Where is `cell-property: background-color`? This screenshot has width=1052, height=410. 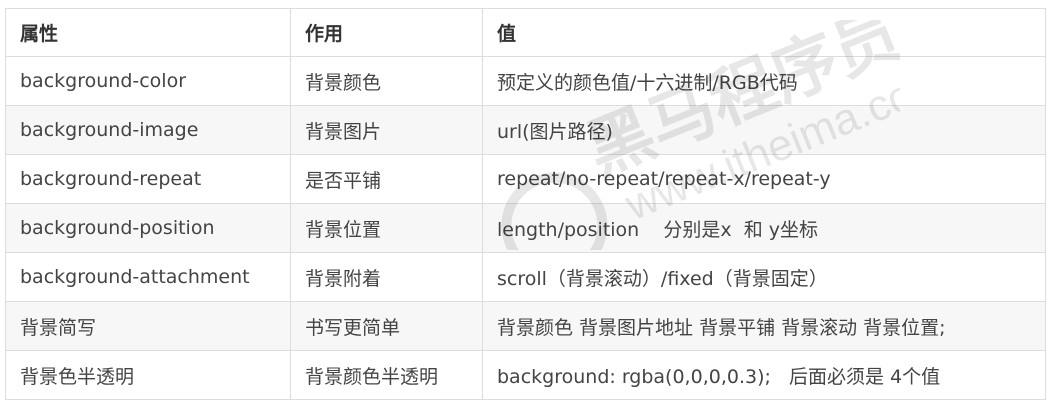
cell-property: background-color is located at coordinates (148, 81).